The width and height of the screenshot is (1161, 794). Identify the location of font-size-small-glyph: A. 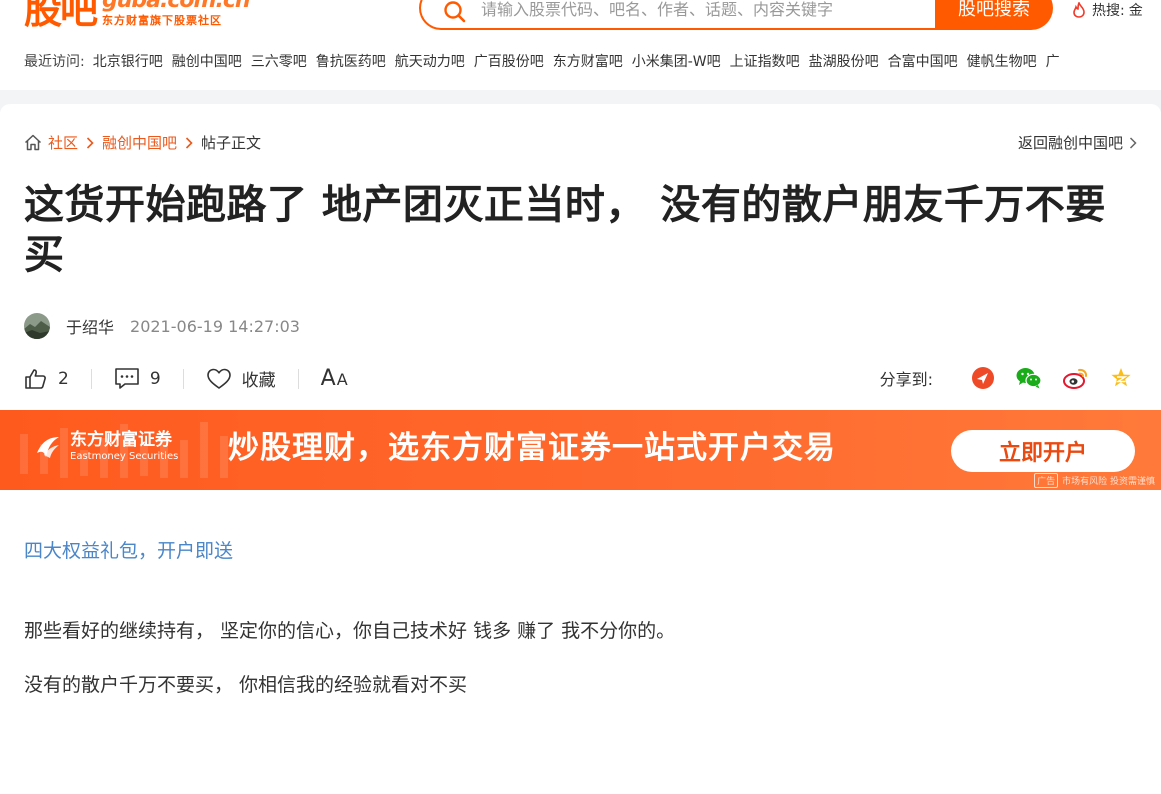
(342, 379).